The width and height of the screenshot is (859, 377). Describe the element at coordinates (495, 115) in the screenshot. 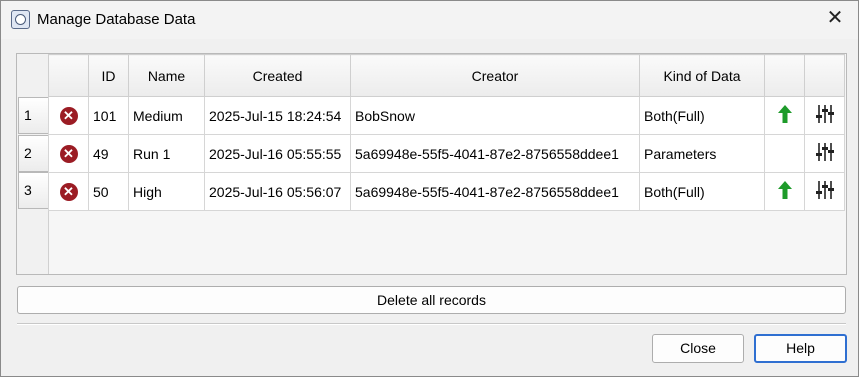

I see `cell-creator: BobSnow` at that location.